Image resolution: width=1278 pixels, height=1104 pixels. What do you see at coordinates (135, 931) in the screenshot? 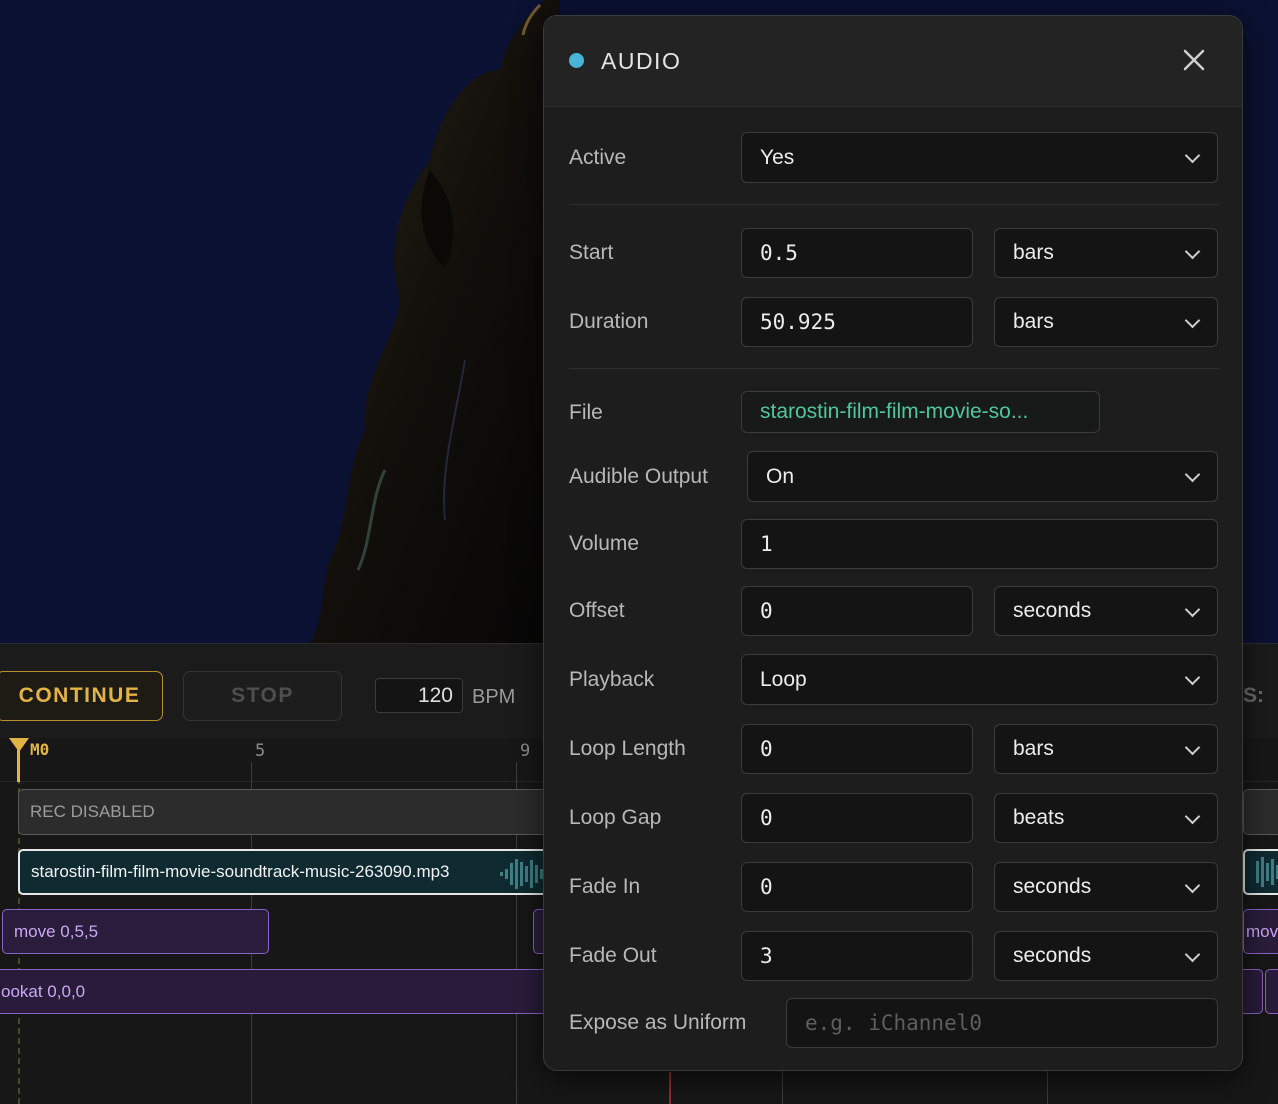
I see `move-clip: move 0,5,5` at bounding box center [135, 931].